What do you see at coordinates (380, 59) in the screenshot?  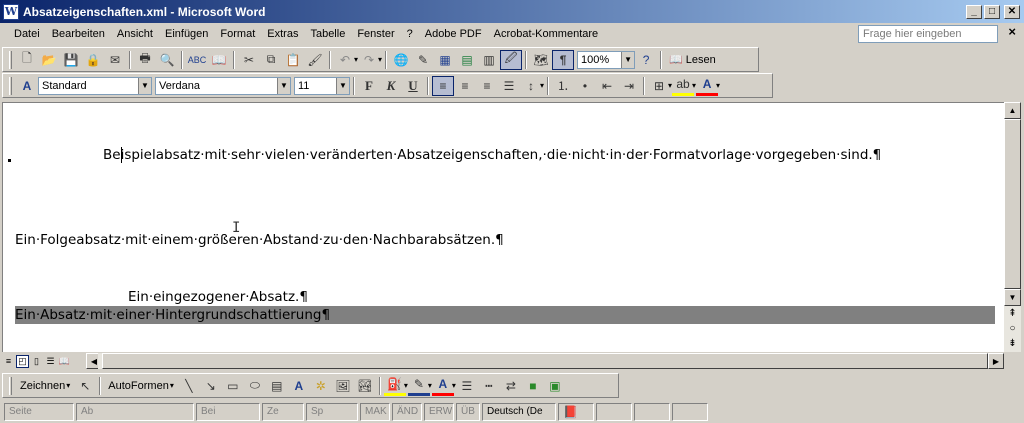 I see `redo-dropdown-icon: ▾` at bounding box center [380, 59].